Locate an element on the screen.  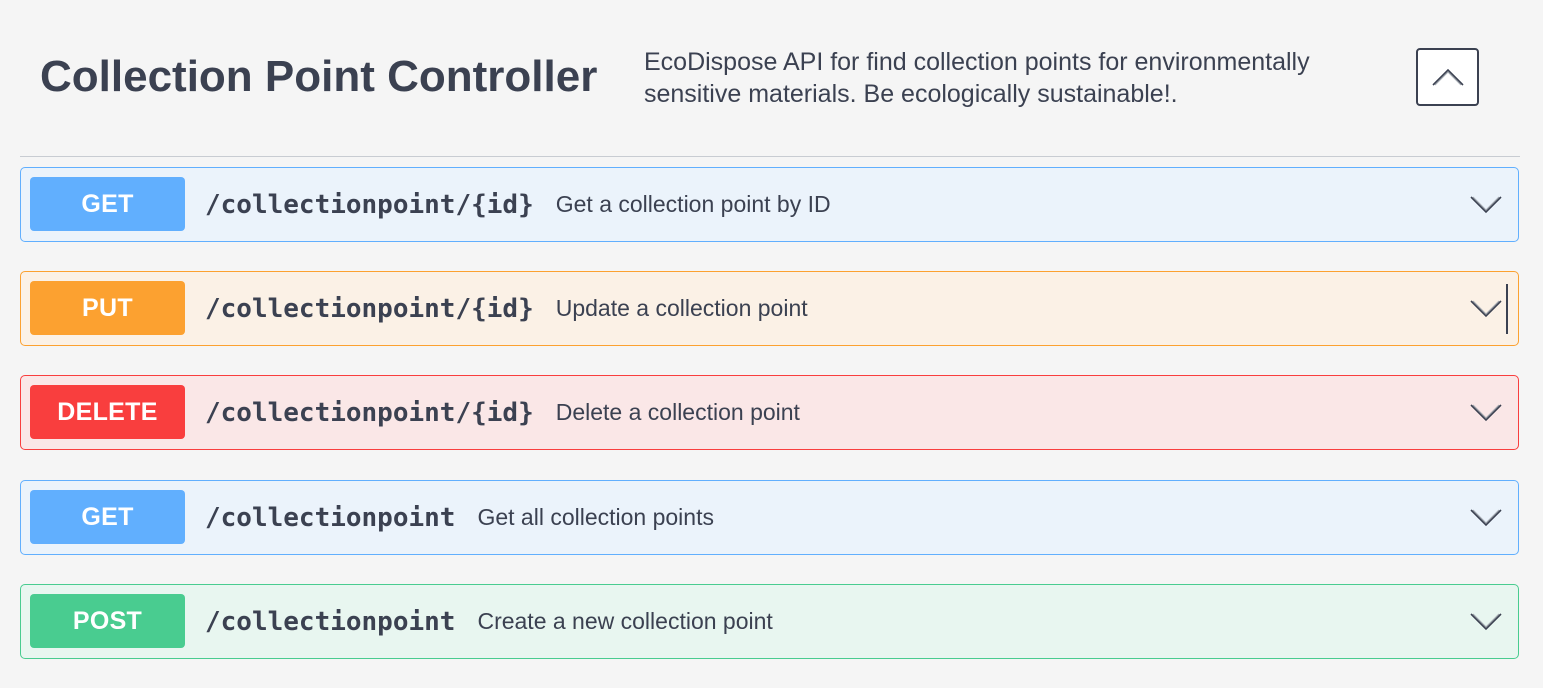
text-cursor is located at coordinates (1507, 309).